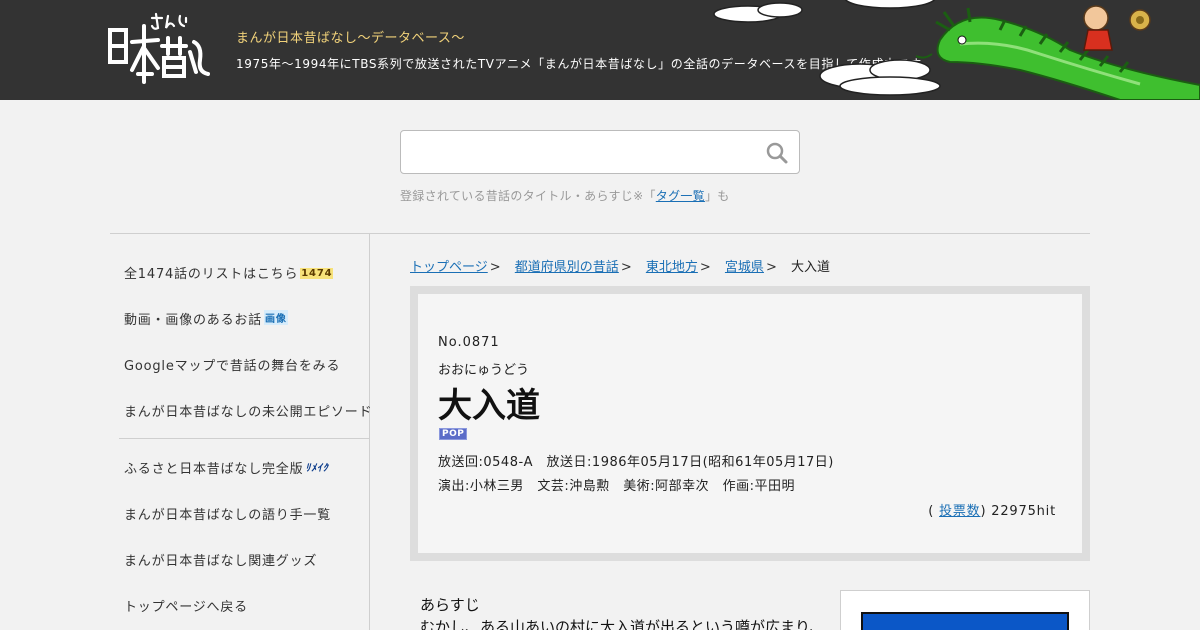  I want to click on image-badge: 画像, so click(276, 317).